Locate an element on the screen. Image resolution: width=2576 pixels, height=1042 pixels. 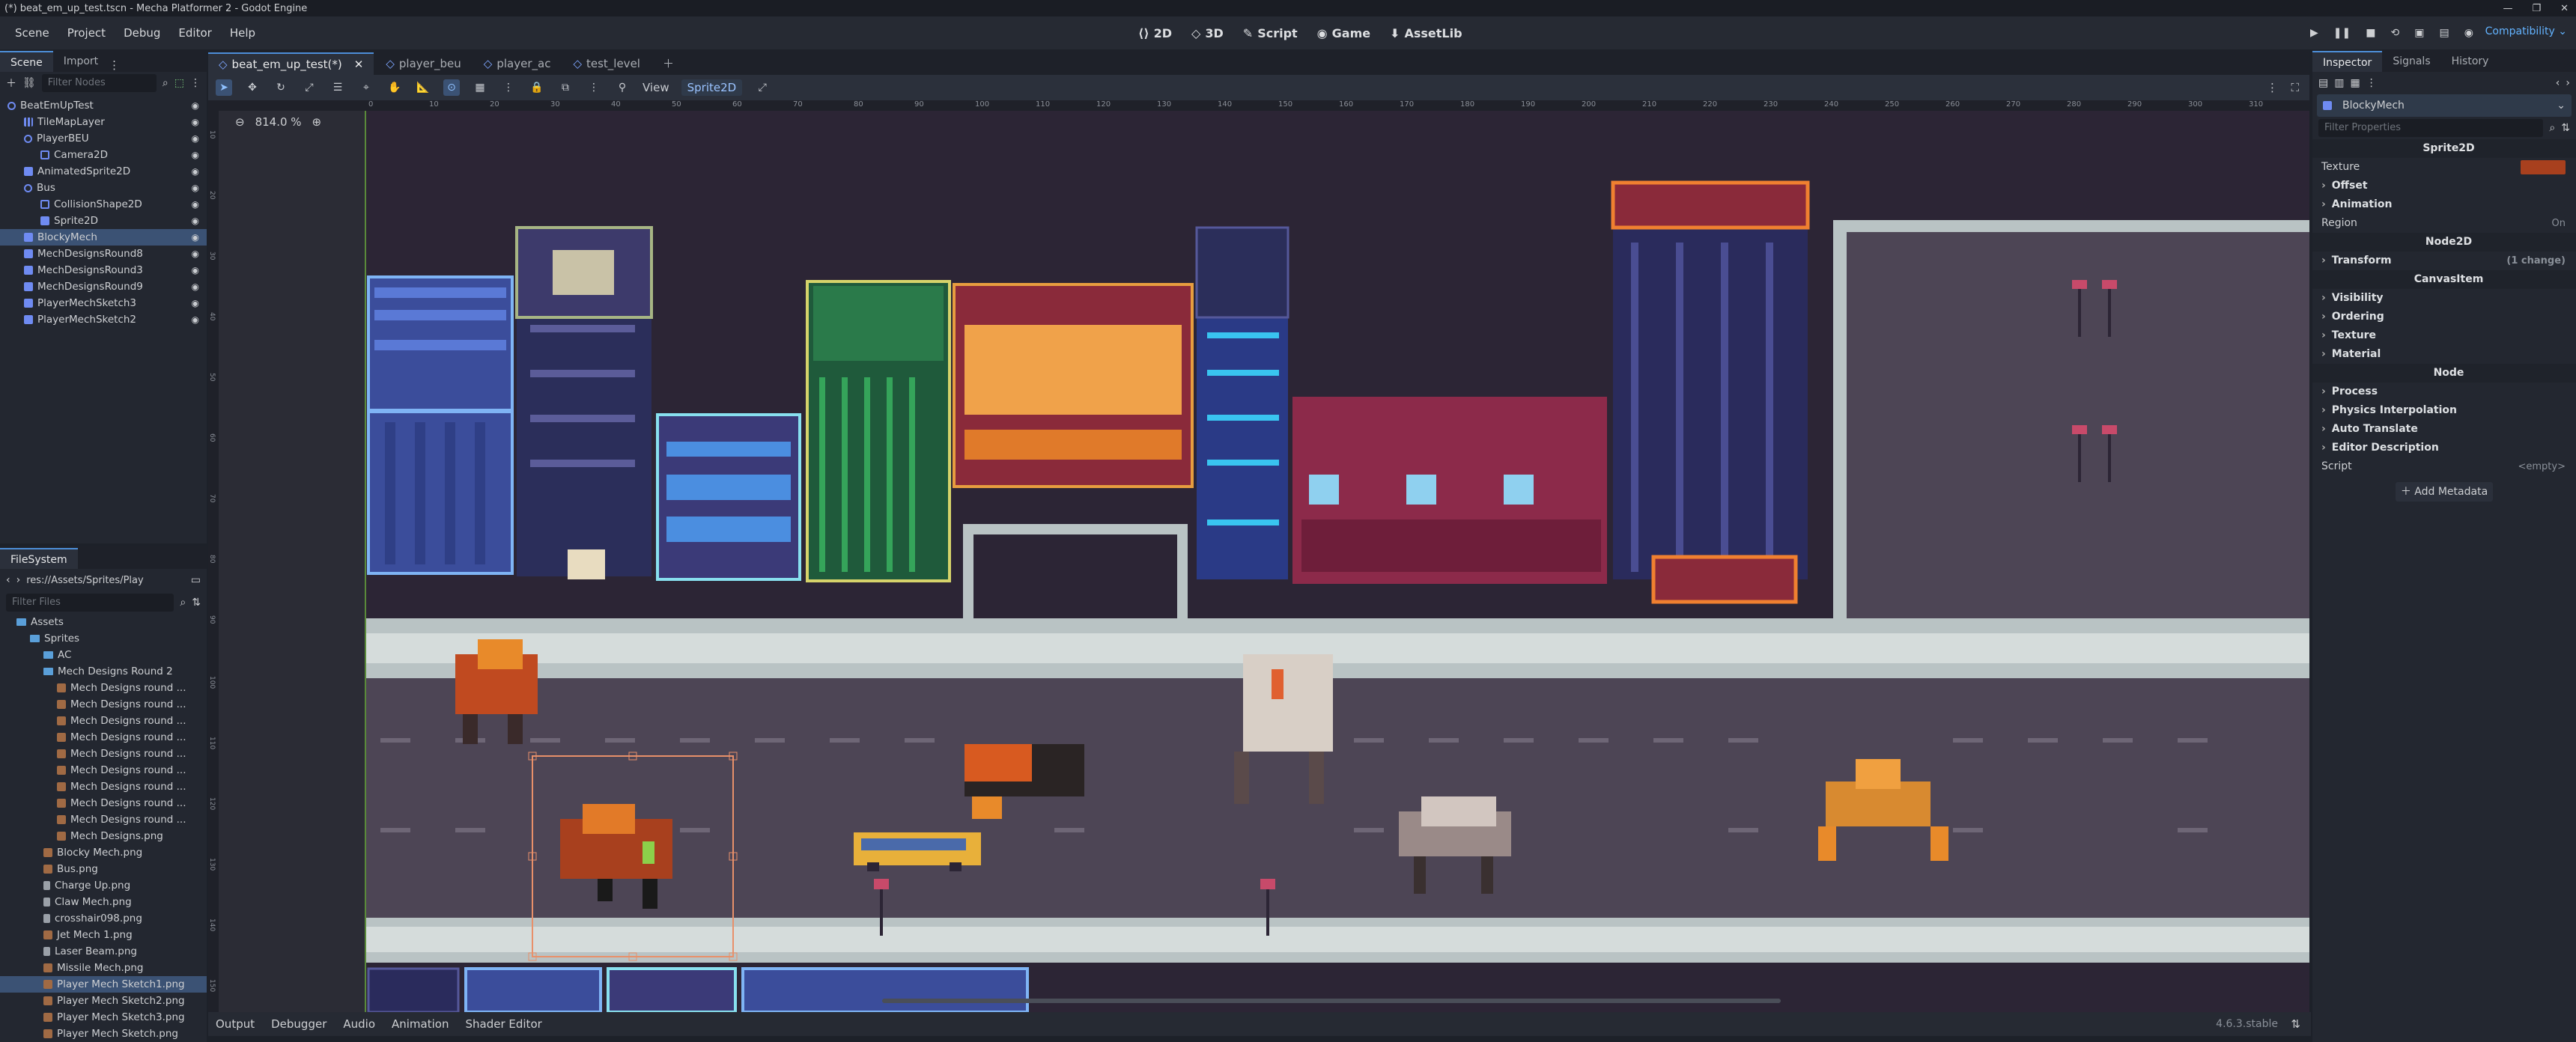
inspector-property: Texture is located at coordinates (2444, 167).